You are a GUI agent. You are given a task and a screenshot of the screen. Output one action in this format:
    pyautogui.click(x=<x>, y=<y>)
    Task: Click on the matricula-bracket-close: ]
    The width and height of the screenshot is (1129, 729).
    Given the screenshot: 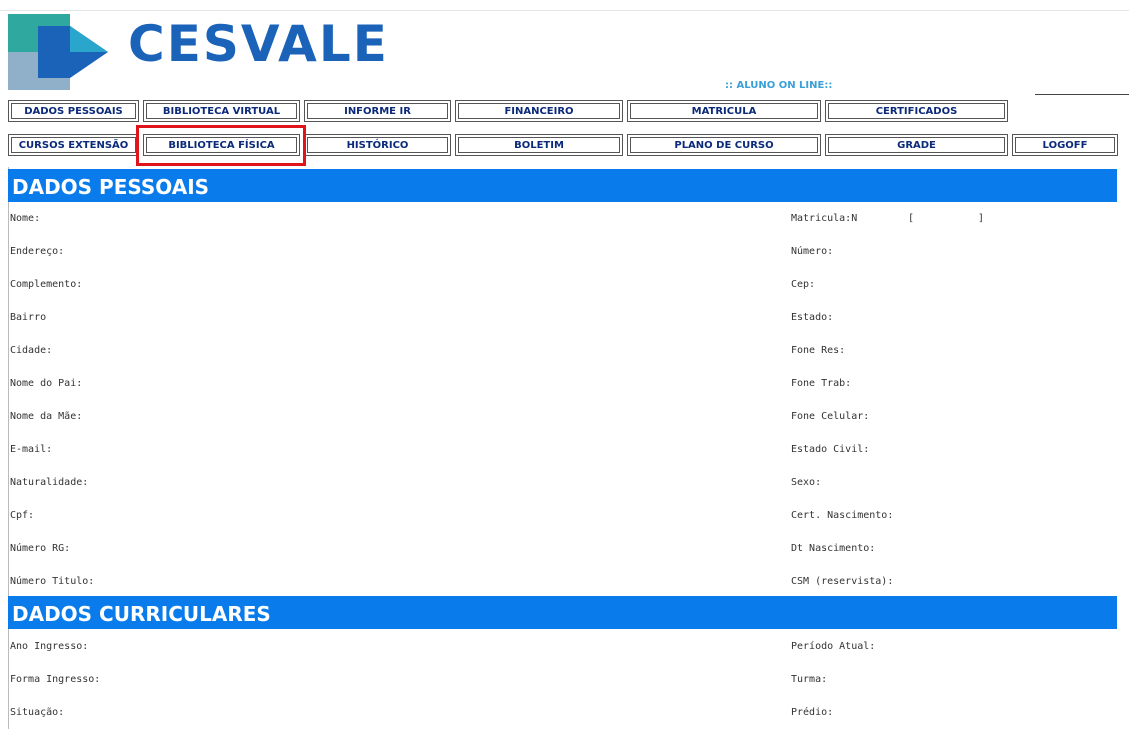 What is the action you would take?
    pyautogui.click(x=981, y=218)
    